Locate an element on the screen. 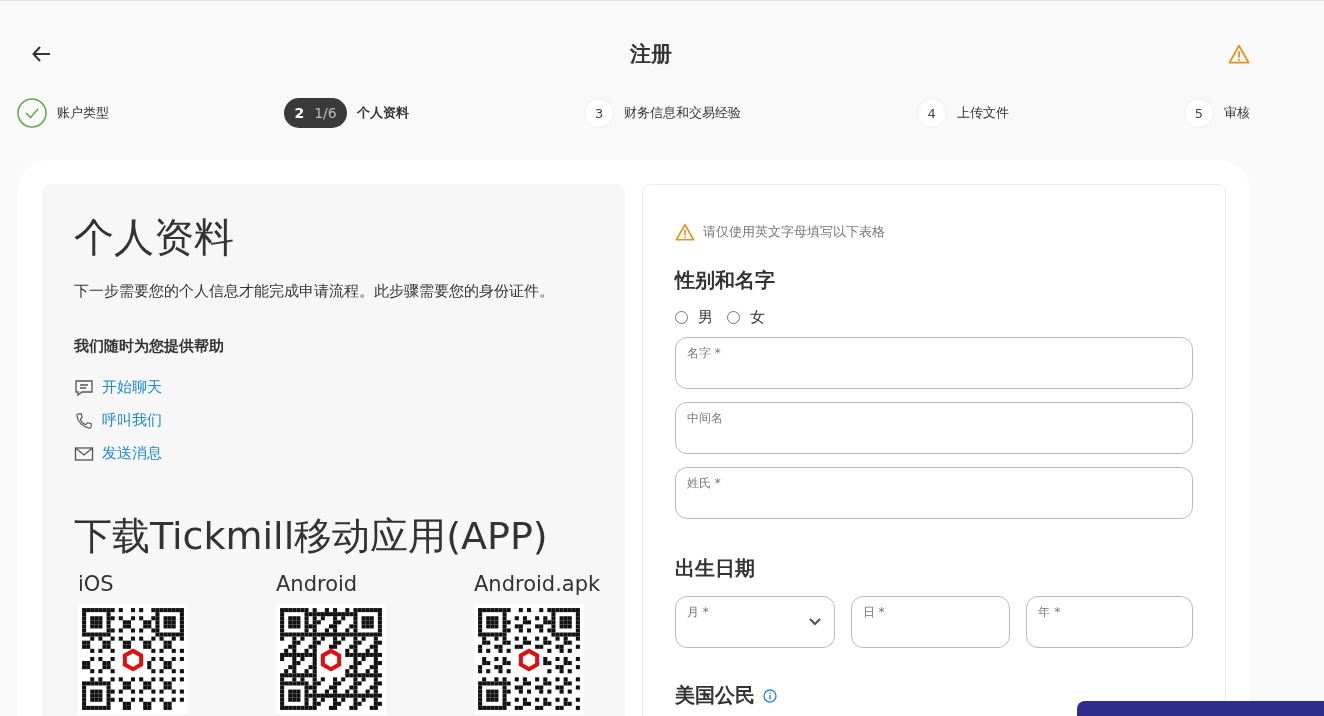  platform-label: iOS is located at coordinates (96, 584).